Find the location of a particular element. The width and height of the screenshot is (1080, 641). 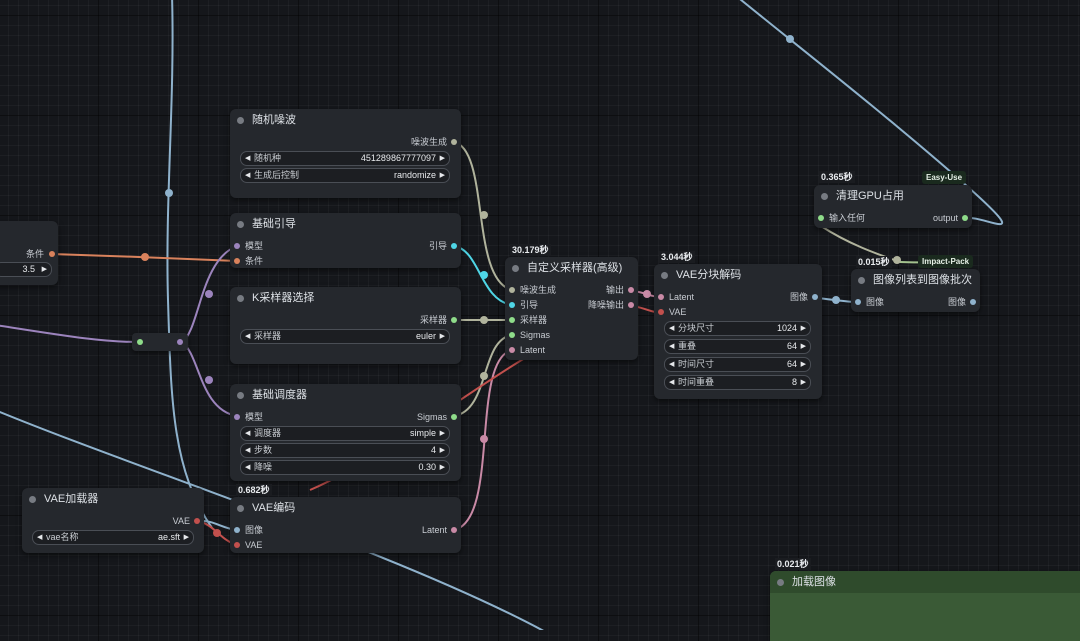

node-title-bar: 随机噪波 is located at coordinates (345, 120).